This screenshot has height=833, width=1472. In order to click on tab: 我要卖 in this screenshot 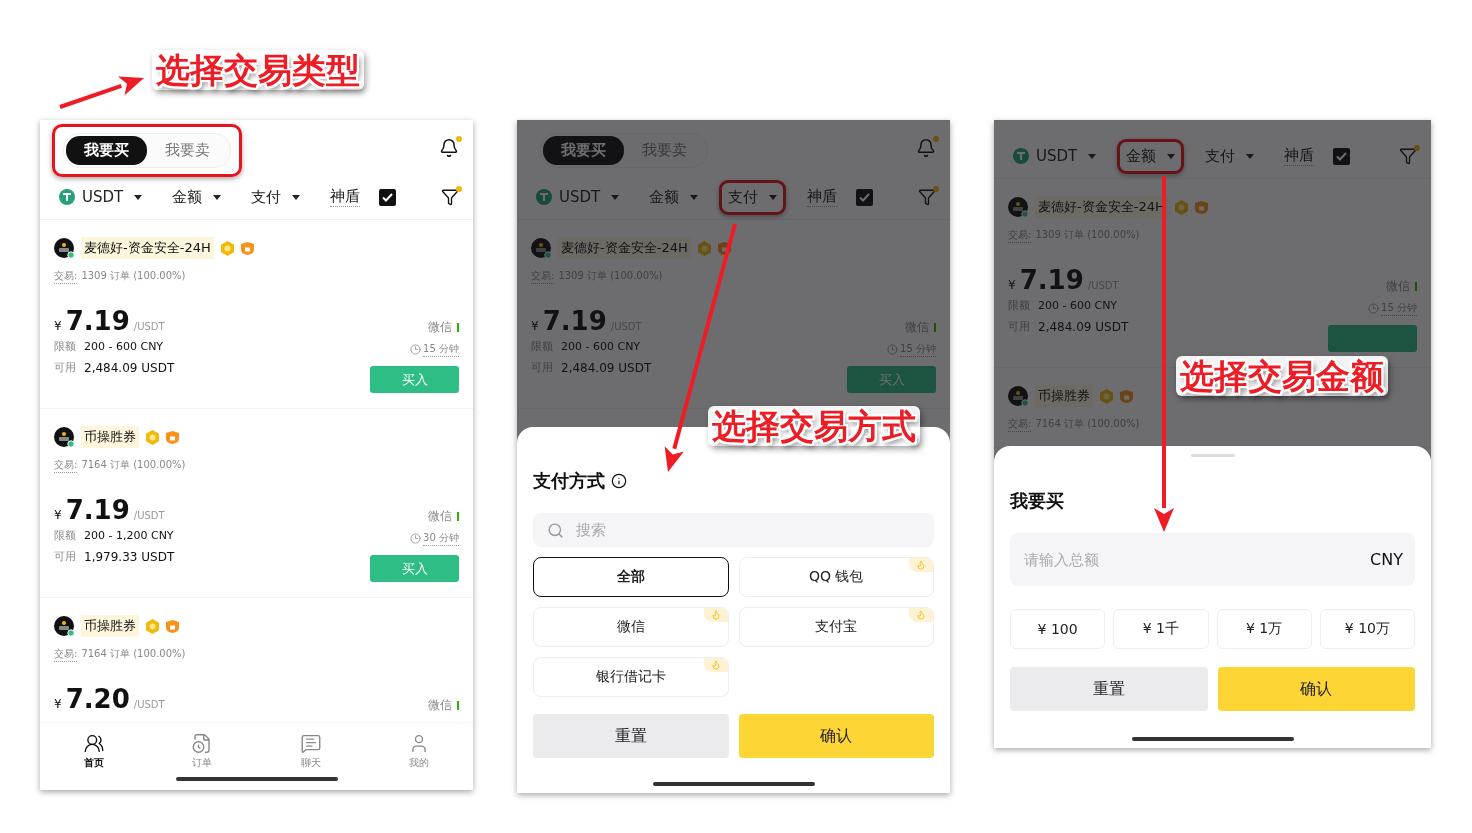, I will do `click(187, 150)`.